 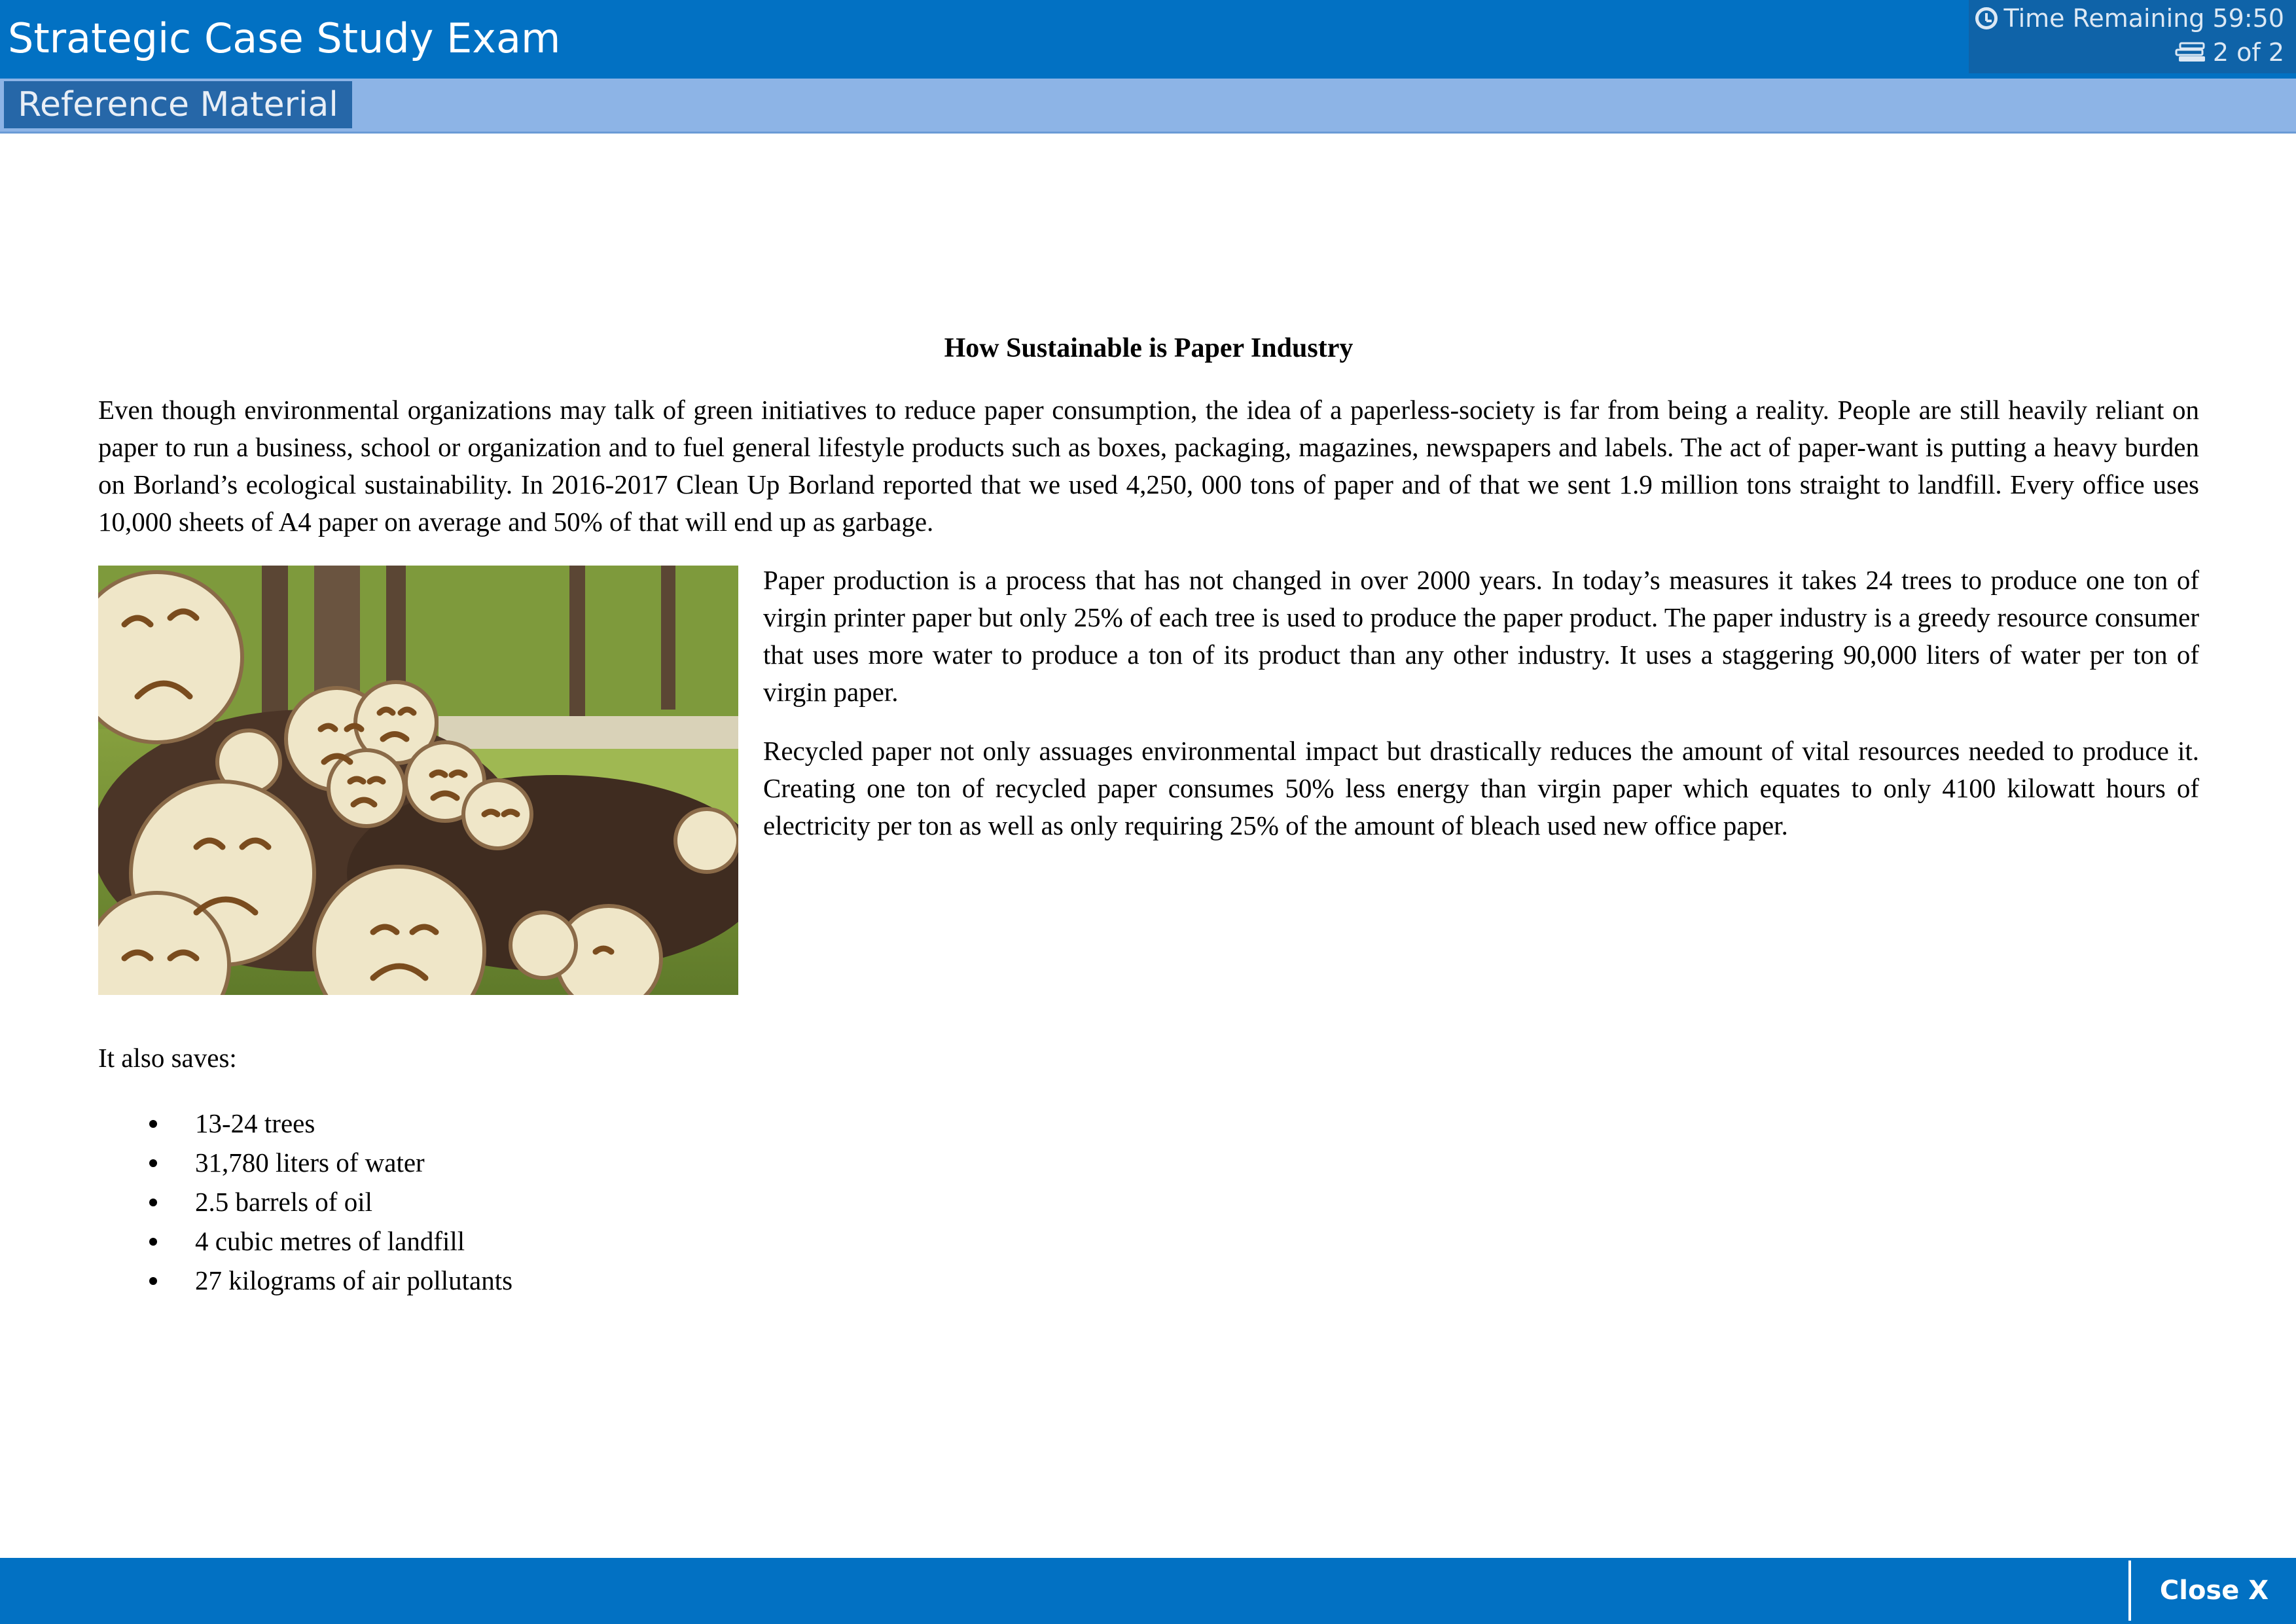 What do you see at coordinates (2132, 36) in the screenshot?
I see `exam-status-panel: Time Remaining 59:50 2 of 2` at bounding box center [2132, 36].